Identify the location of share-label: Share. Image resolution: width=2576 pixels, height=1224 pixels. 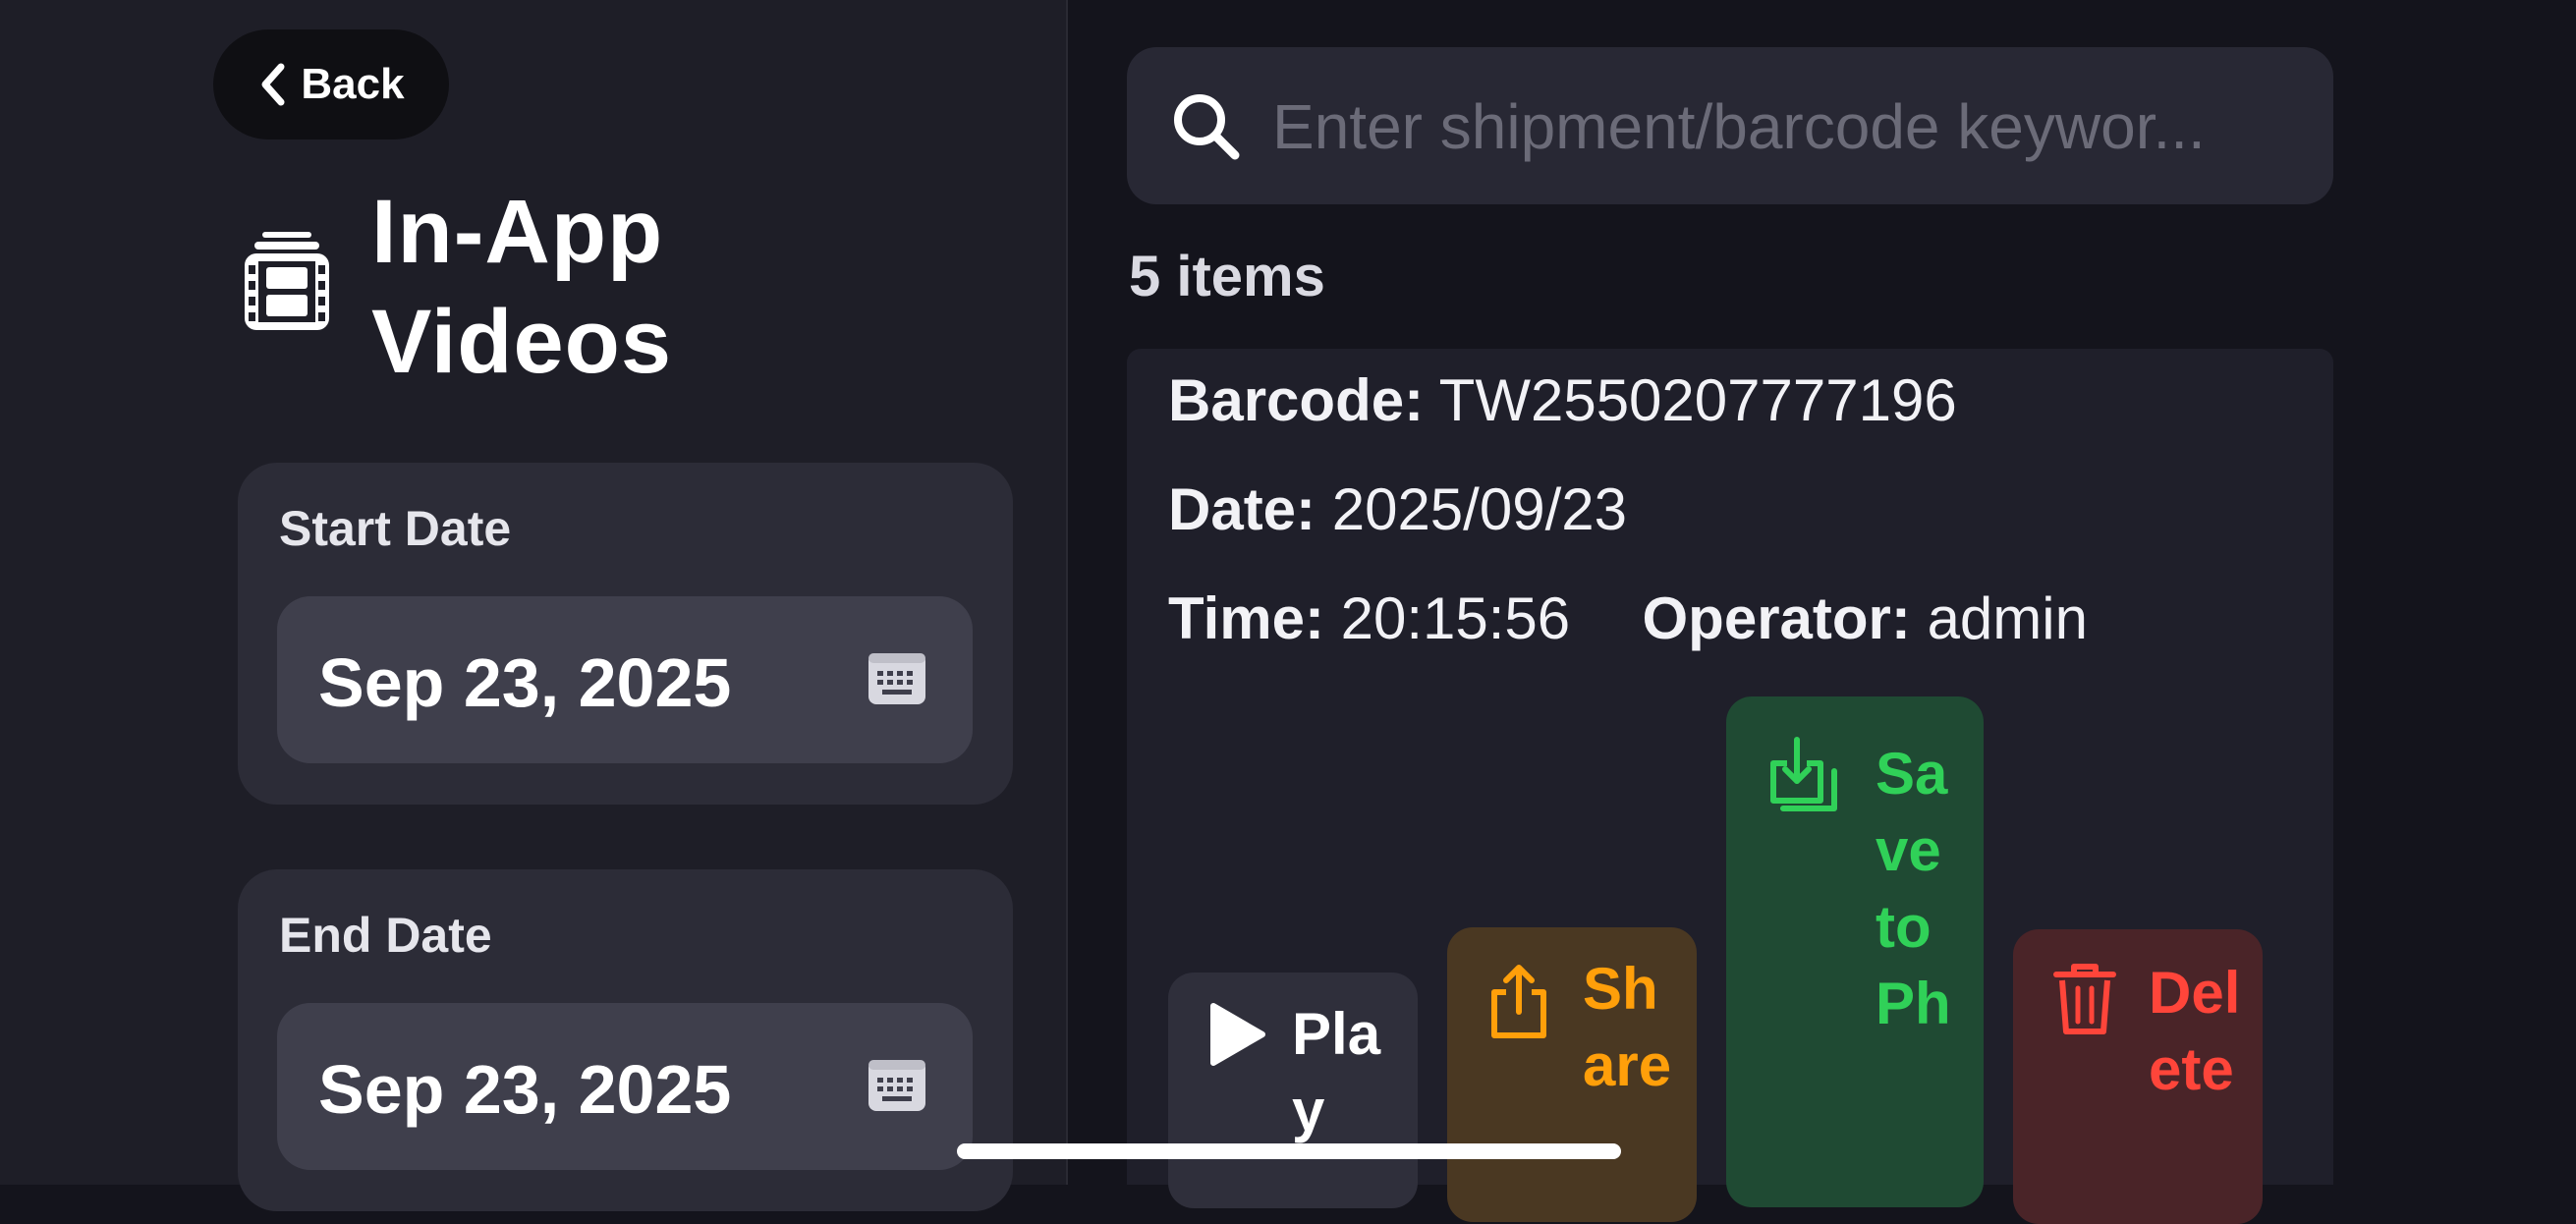
(1627, 1027).